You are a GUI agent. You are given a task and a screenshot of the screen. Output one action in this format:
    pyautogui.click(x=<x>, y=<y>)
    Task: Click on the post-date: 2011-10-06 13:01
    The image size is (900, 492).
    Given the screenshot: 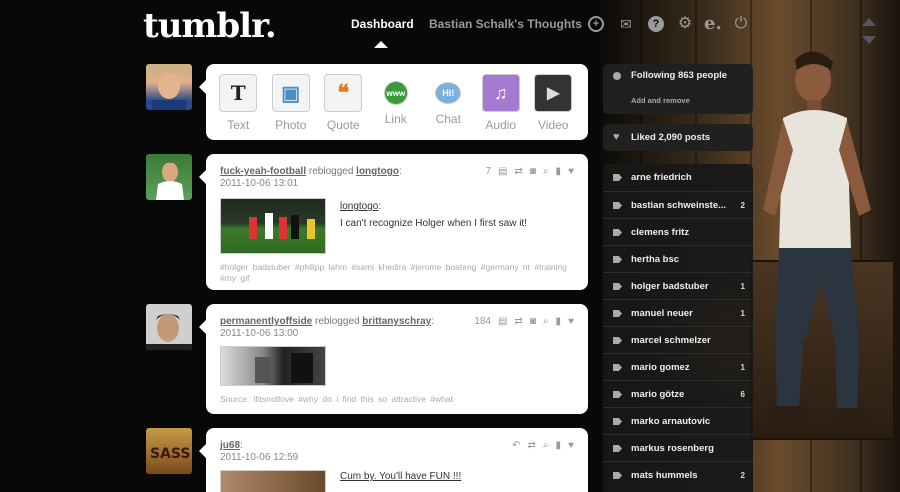 What is the action you would take?
    pyautogui.click(x=259, y=183)
    